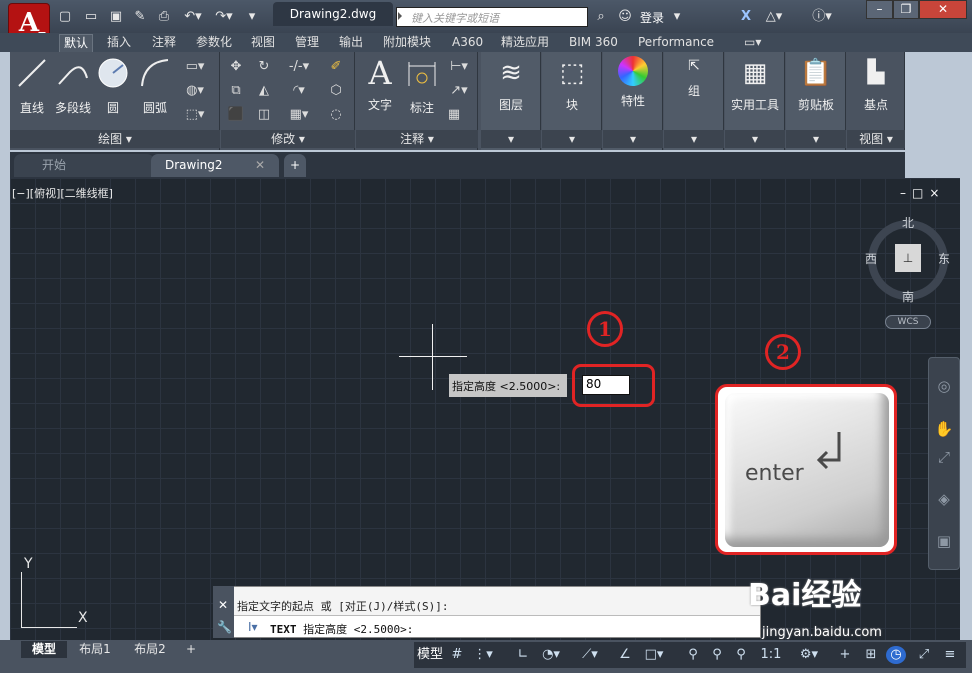  I want to click on offset-icon: ◌, so click(336, 115).